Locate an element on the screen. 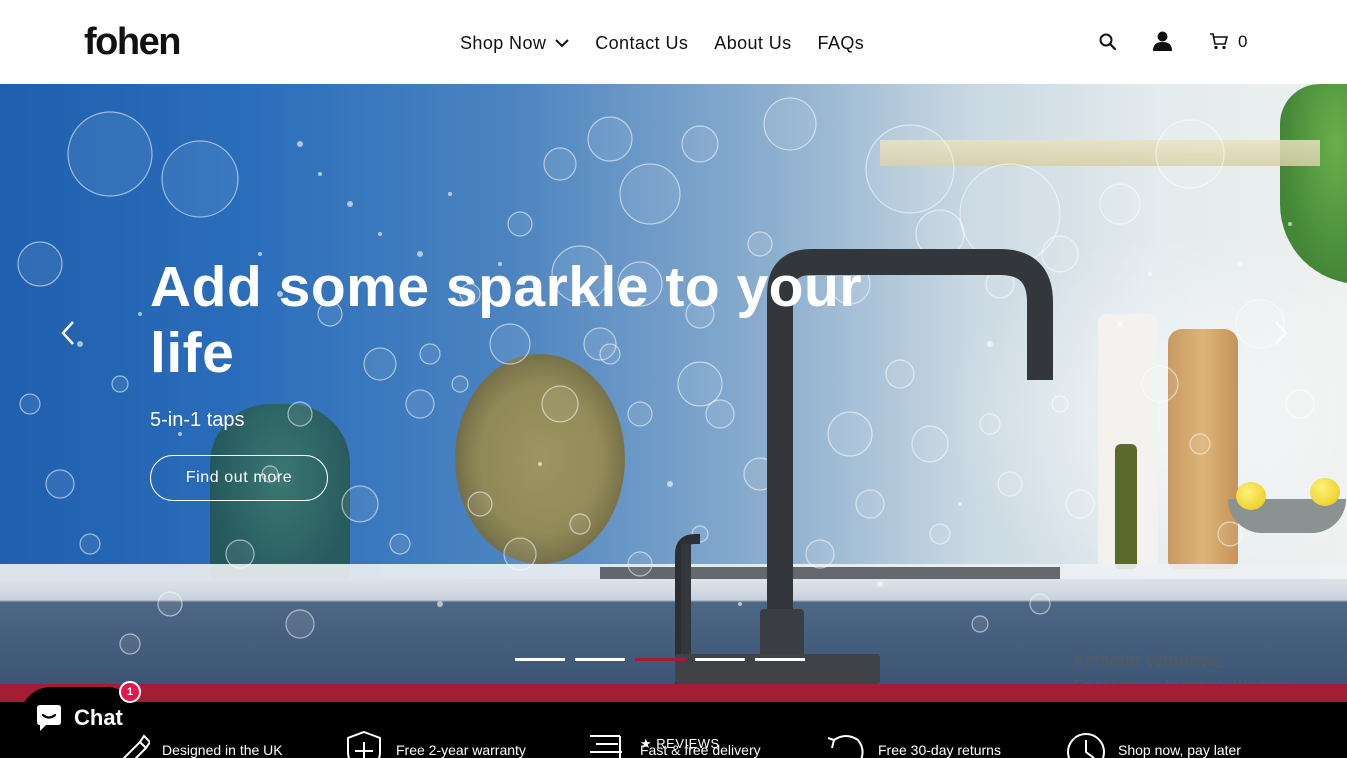  nav-contact-us-label: Contact Us is located at coordinates (642, 43).